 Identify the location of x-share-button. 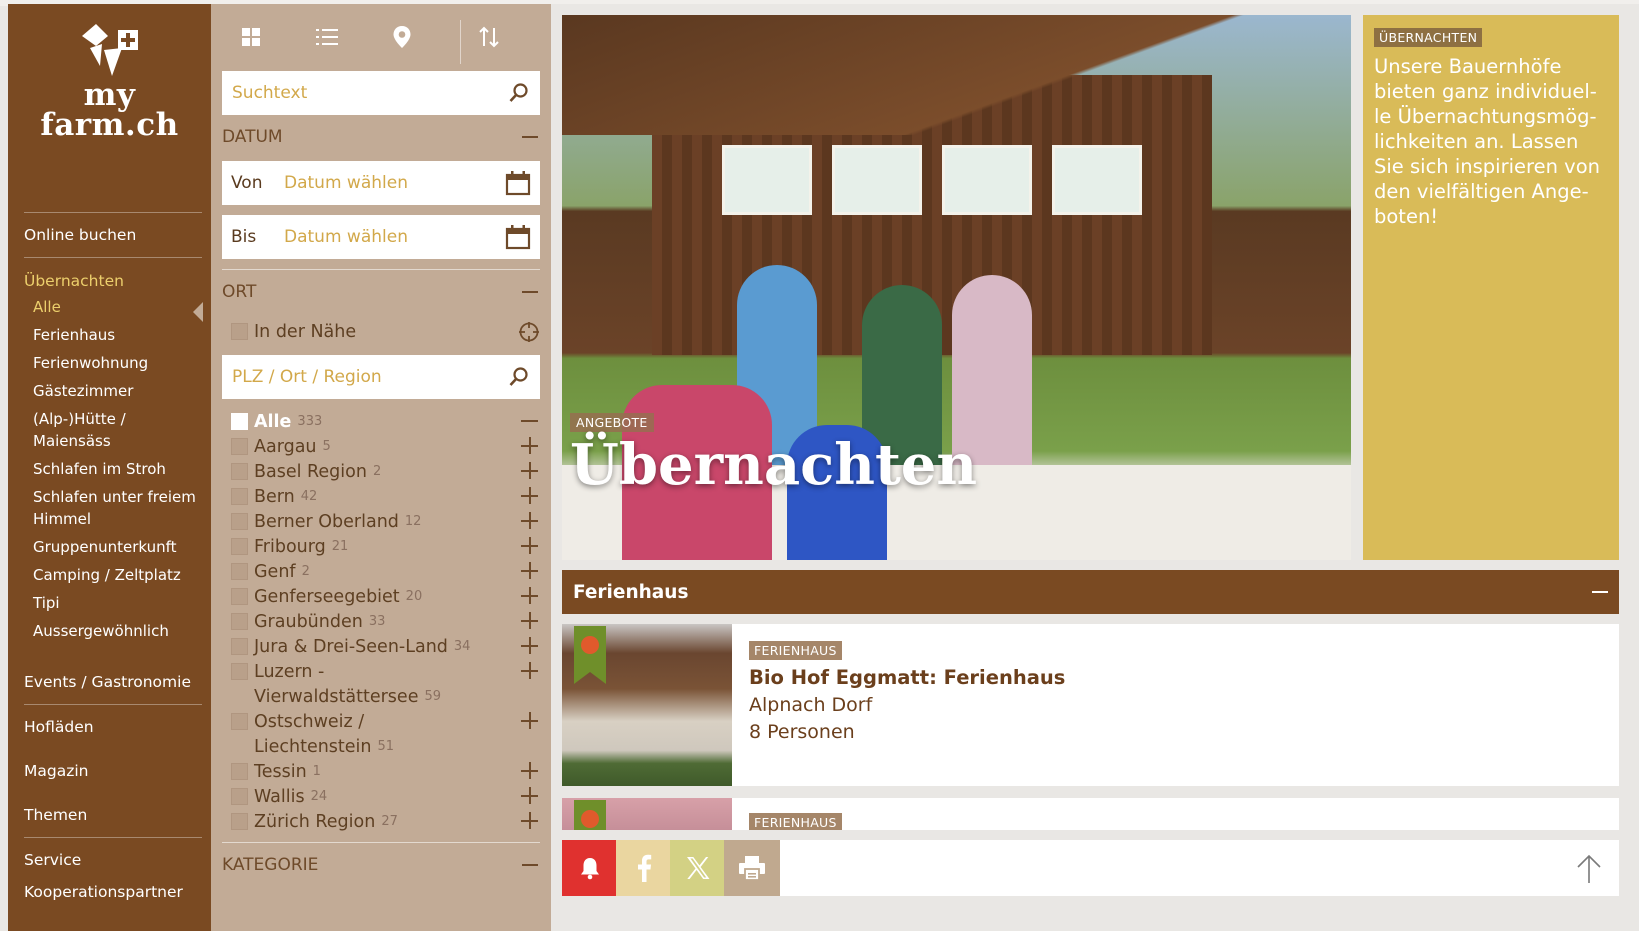
(698, 868).